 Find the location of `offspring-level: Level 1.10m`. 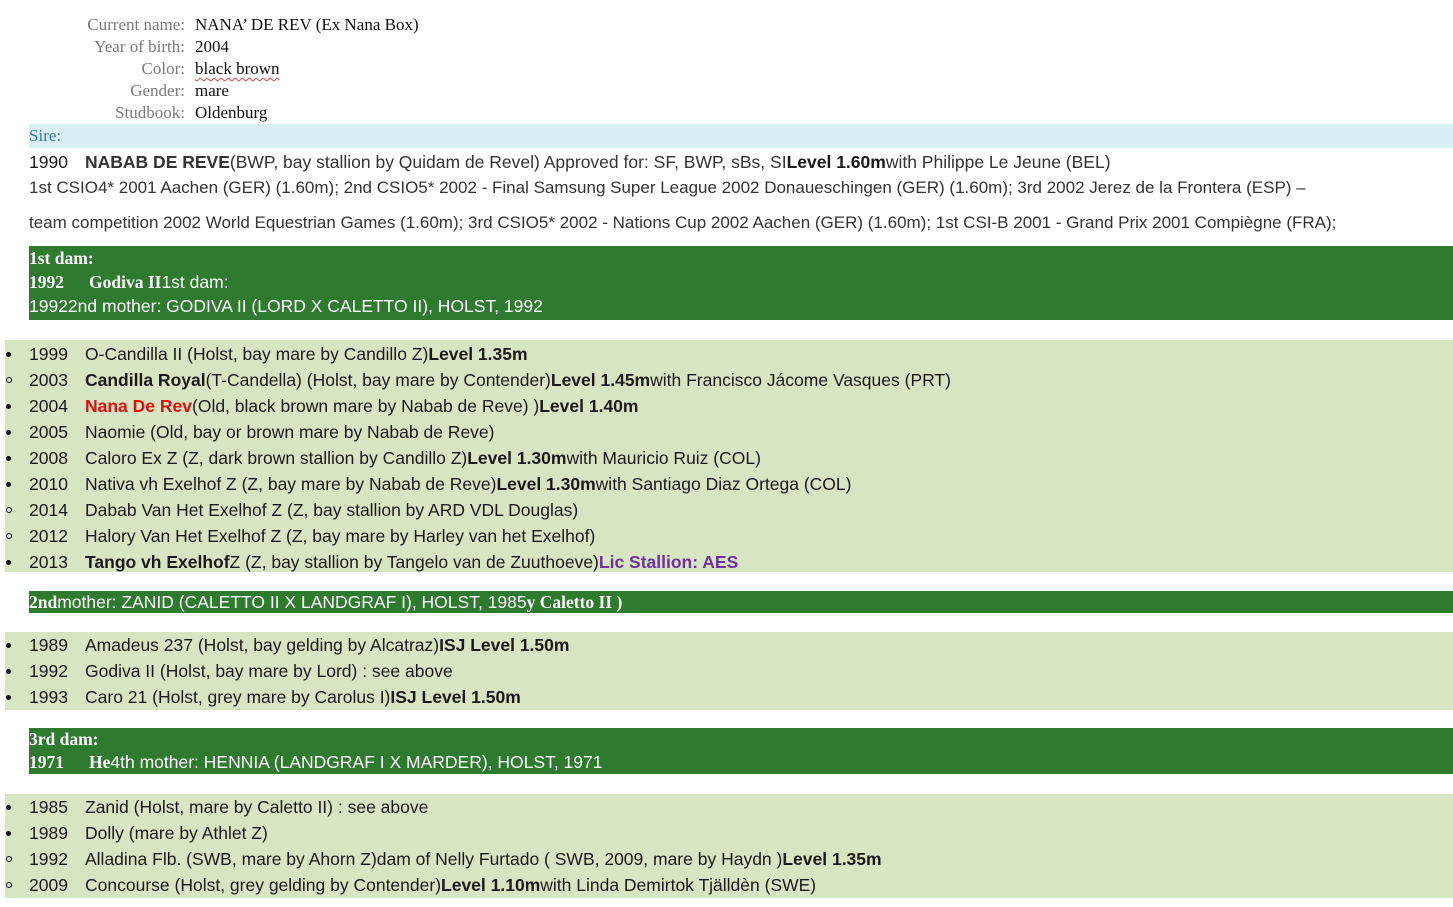

offspring-level: Level 1.10m is located at coordinates (491, 884).